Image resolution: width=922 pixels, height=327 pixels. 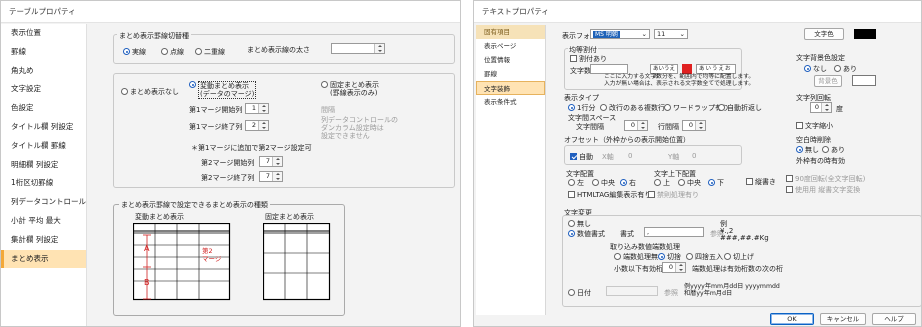 What do you see at coordinates (43, 127) in the screenshot?
I see `sidebar-item: タイトル欄 列設定` at bounding box center [43, 127].